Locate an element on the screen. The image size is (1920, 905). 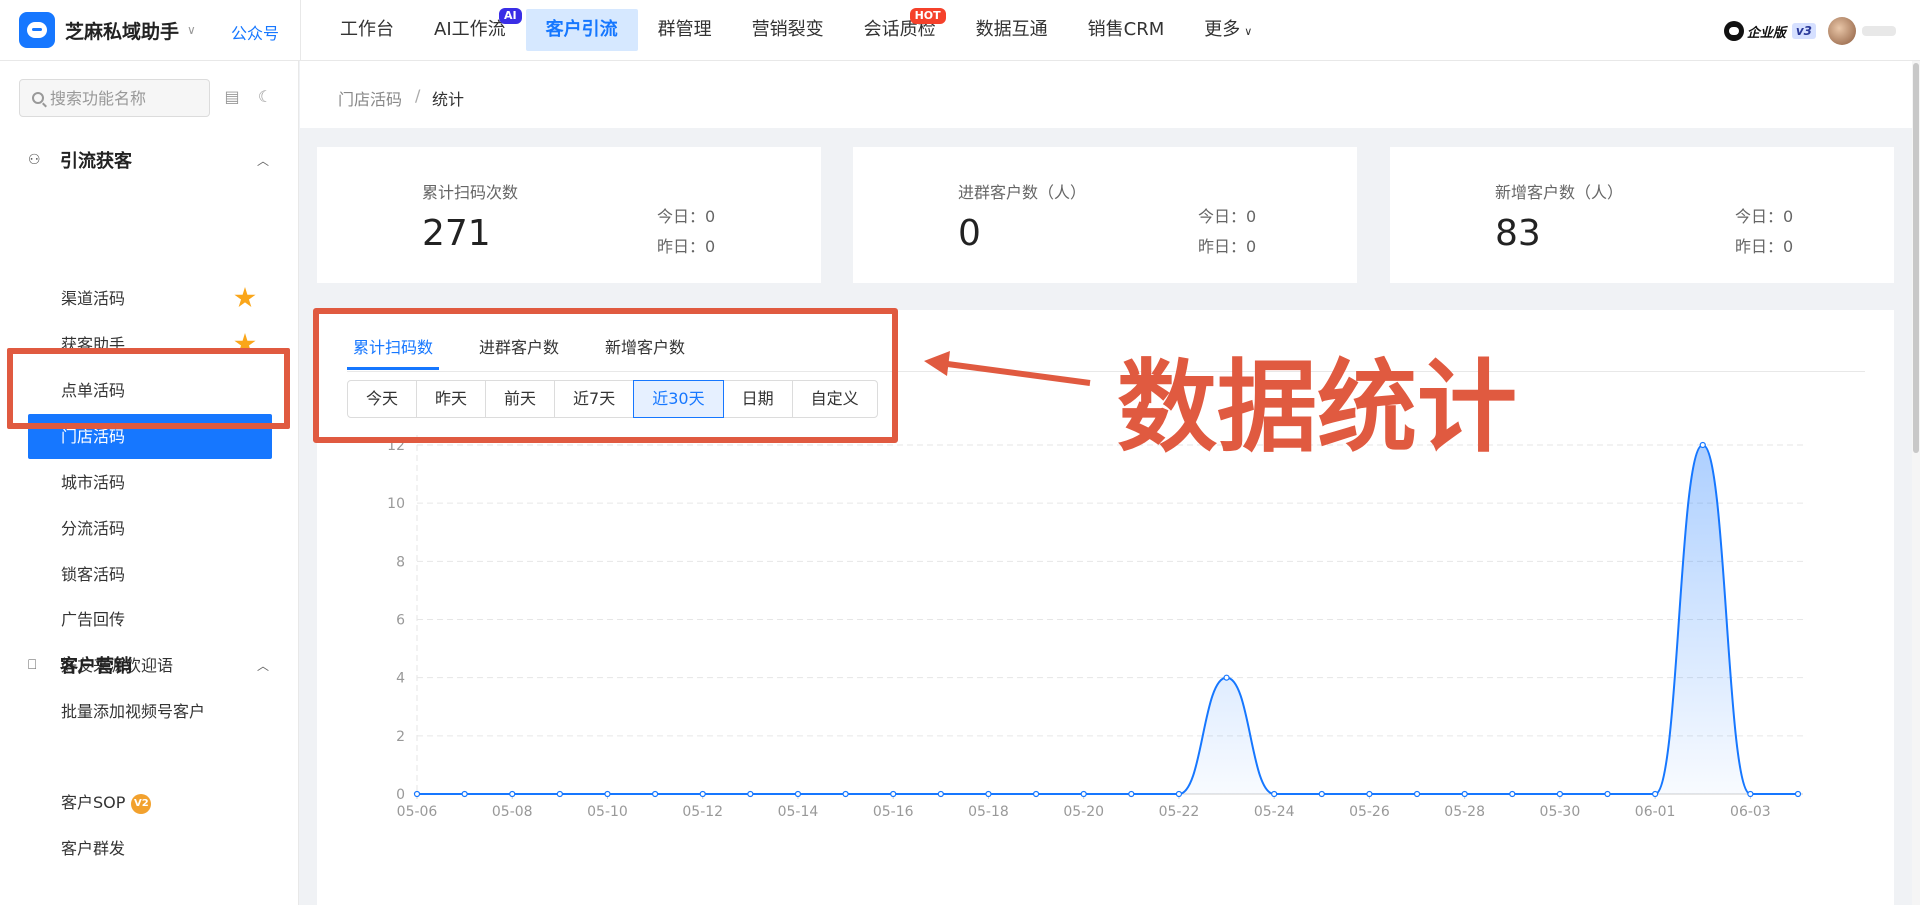
nav-item-label: 客户引流 is located at coordinates (581, 29).